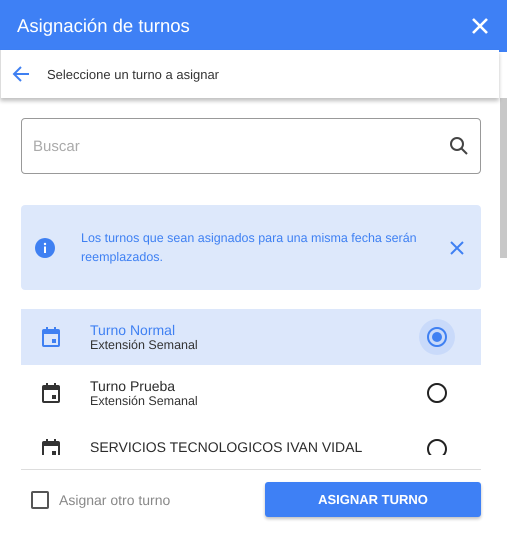 This screenshot has width=507, height=542. I want to click on alert-message: Los turnos que sean asignados para una misma fecha serán reemplazados., so click(249, 248).